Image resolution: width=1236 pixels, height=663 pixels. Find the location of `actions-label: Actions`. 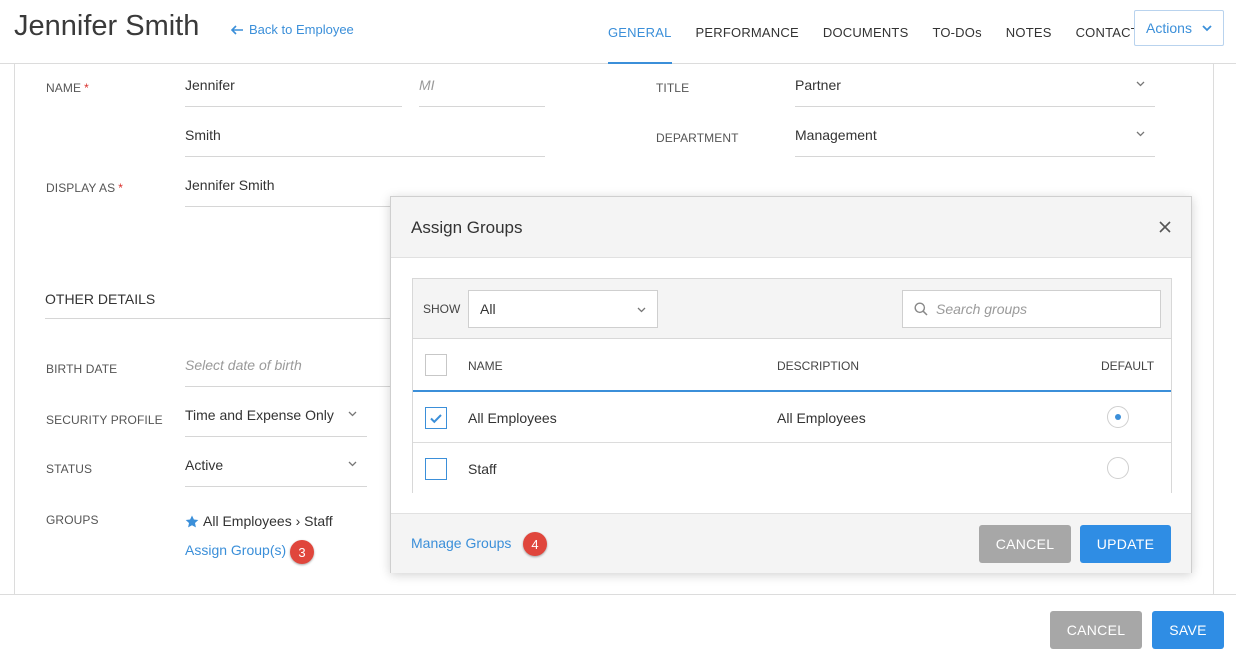

actions-label: Actions is located at coordinates (1169, 28).